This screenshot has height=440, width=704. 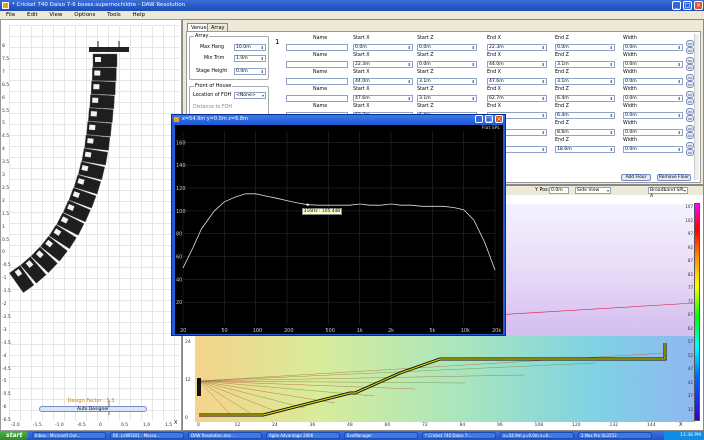 I want to click on menu-view: View, so click(x=55, y=15).